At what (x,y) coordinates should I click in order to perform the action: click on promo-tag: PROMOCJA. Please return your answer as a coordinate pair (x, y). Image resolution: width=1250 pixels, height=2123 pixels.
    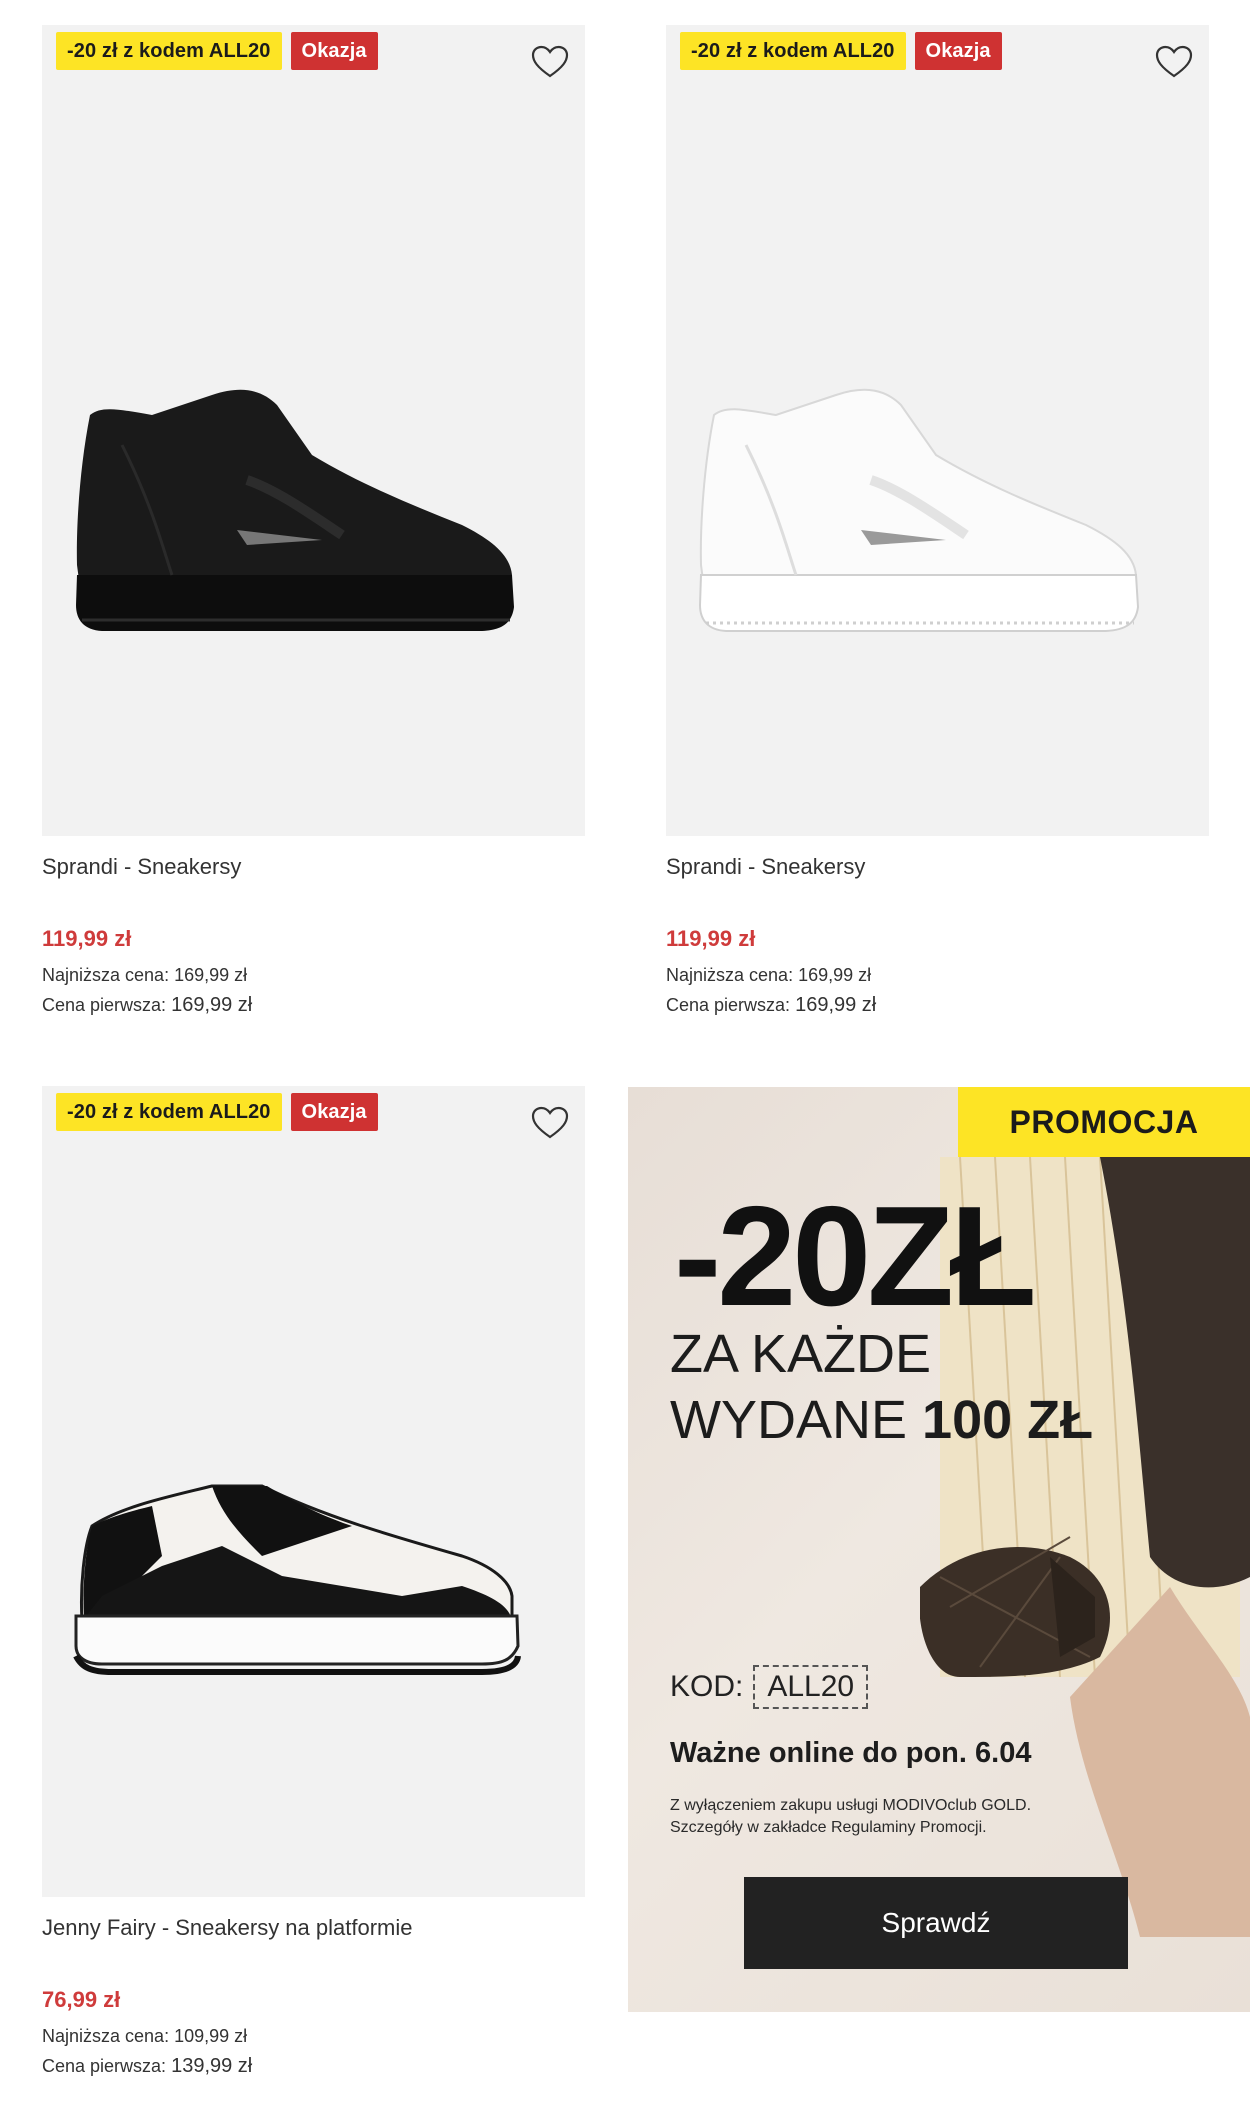
    Looking at the image, I should click on (1104, 1122).